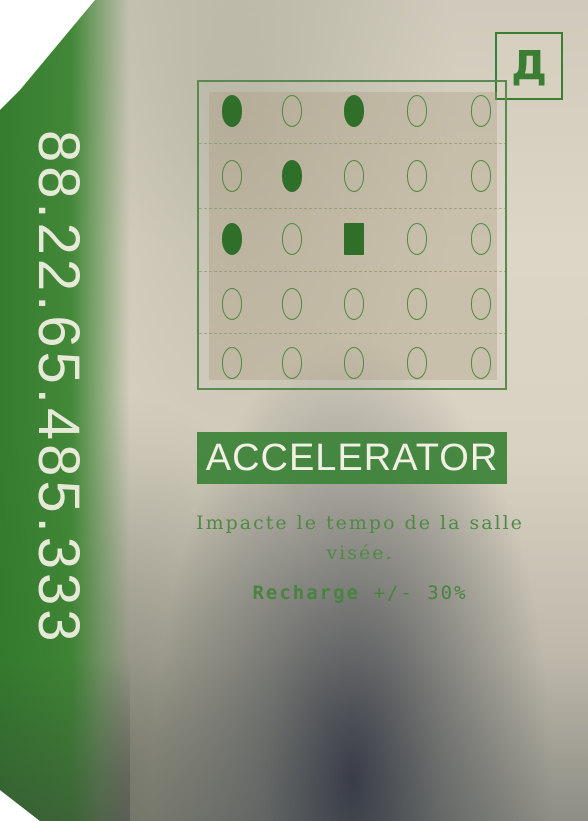  What do you see at coordinates (232, 176) in the screenshot?
I see `pattern-slot-r2-c1` at bounding box center [232, 176].